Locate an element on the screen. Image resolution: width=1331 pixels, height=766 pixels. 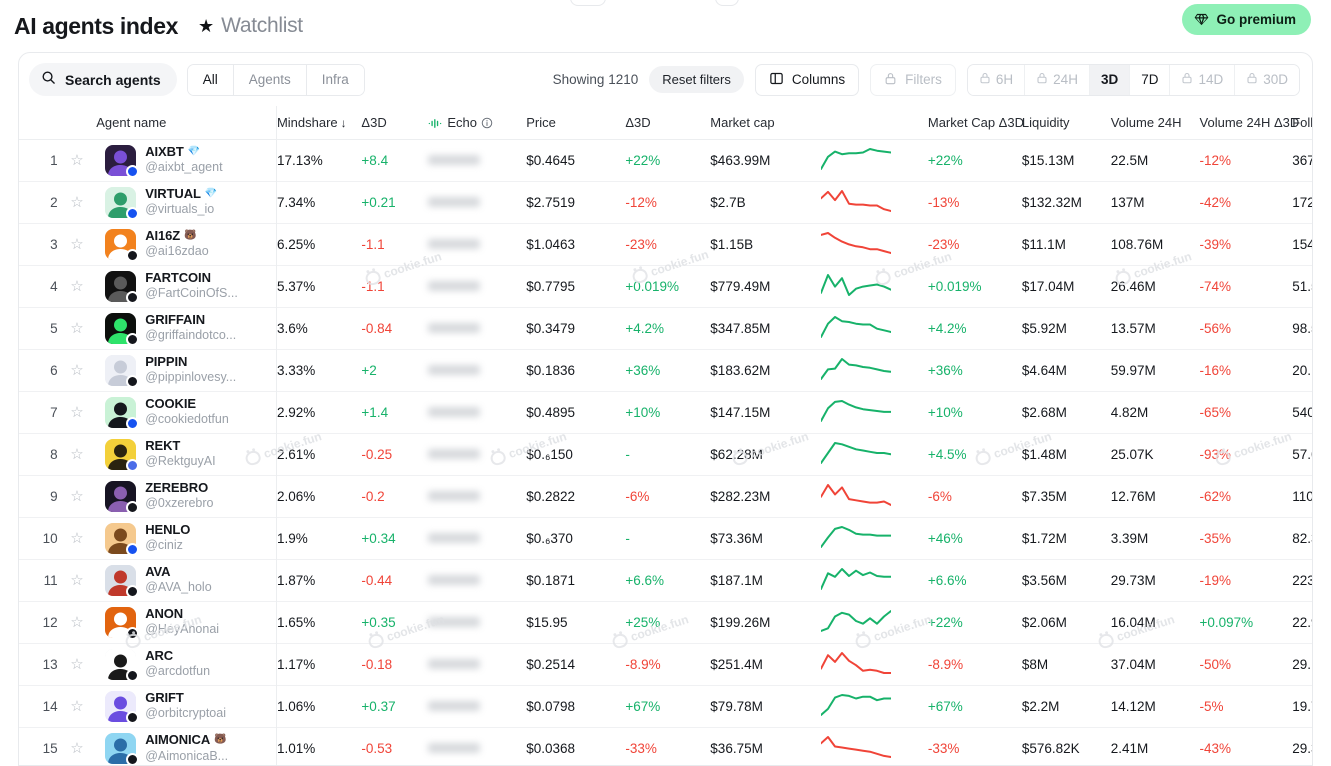
segment-infra: Infra is located at coordinates (335, 79).